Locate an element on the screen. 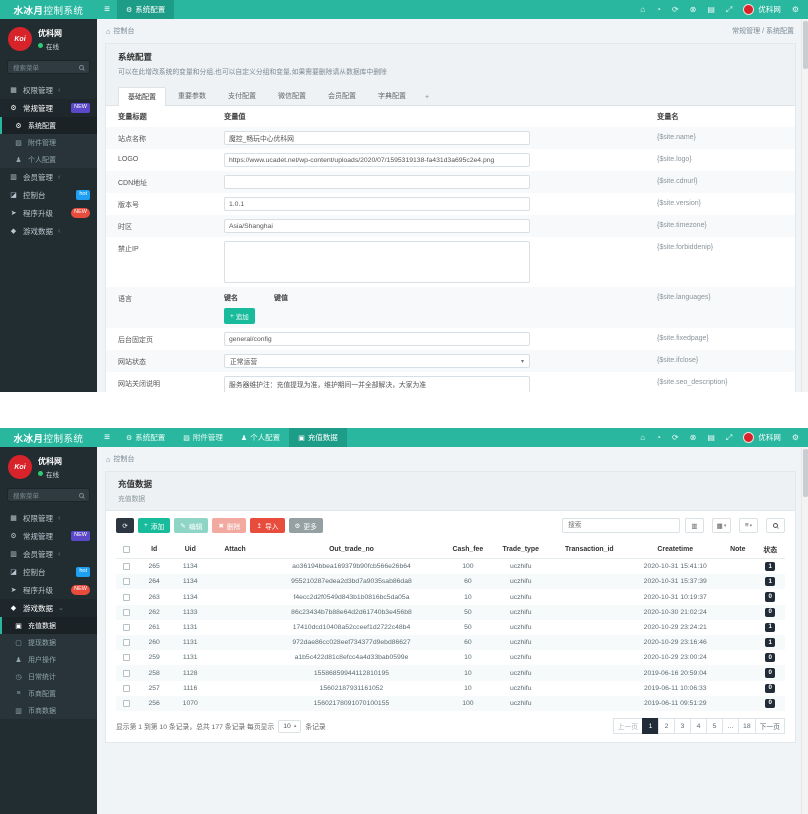 The height and width of the screenshot is (814, 808). close-note-textarea: 服务器维护注：充值提现为准，维护期间一并全部解决，大家为准 is located at coordinates (377, 384).